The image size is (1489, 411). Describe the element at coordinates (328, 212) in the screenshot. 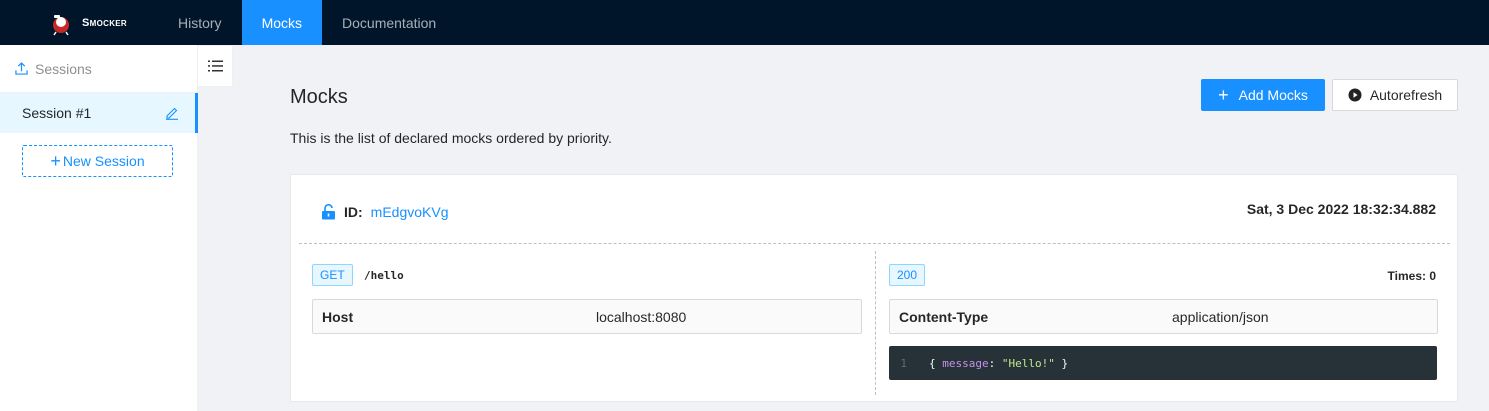

I see `unlock-icon` at that location.